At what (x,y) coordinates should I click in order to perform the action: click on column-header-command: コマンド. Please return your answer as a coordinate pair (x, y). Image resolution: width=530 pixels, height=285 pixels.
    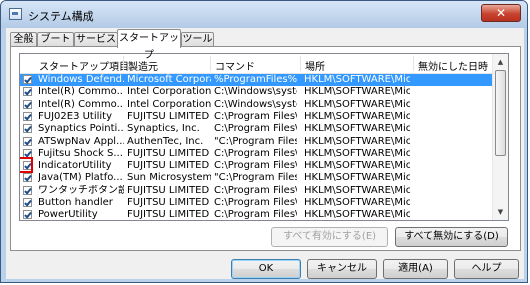
    Looking at the image, I should click on (235, 65).